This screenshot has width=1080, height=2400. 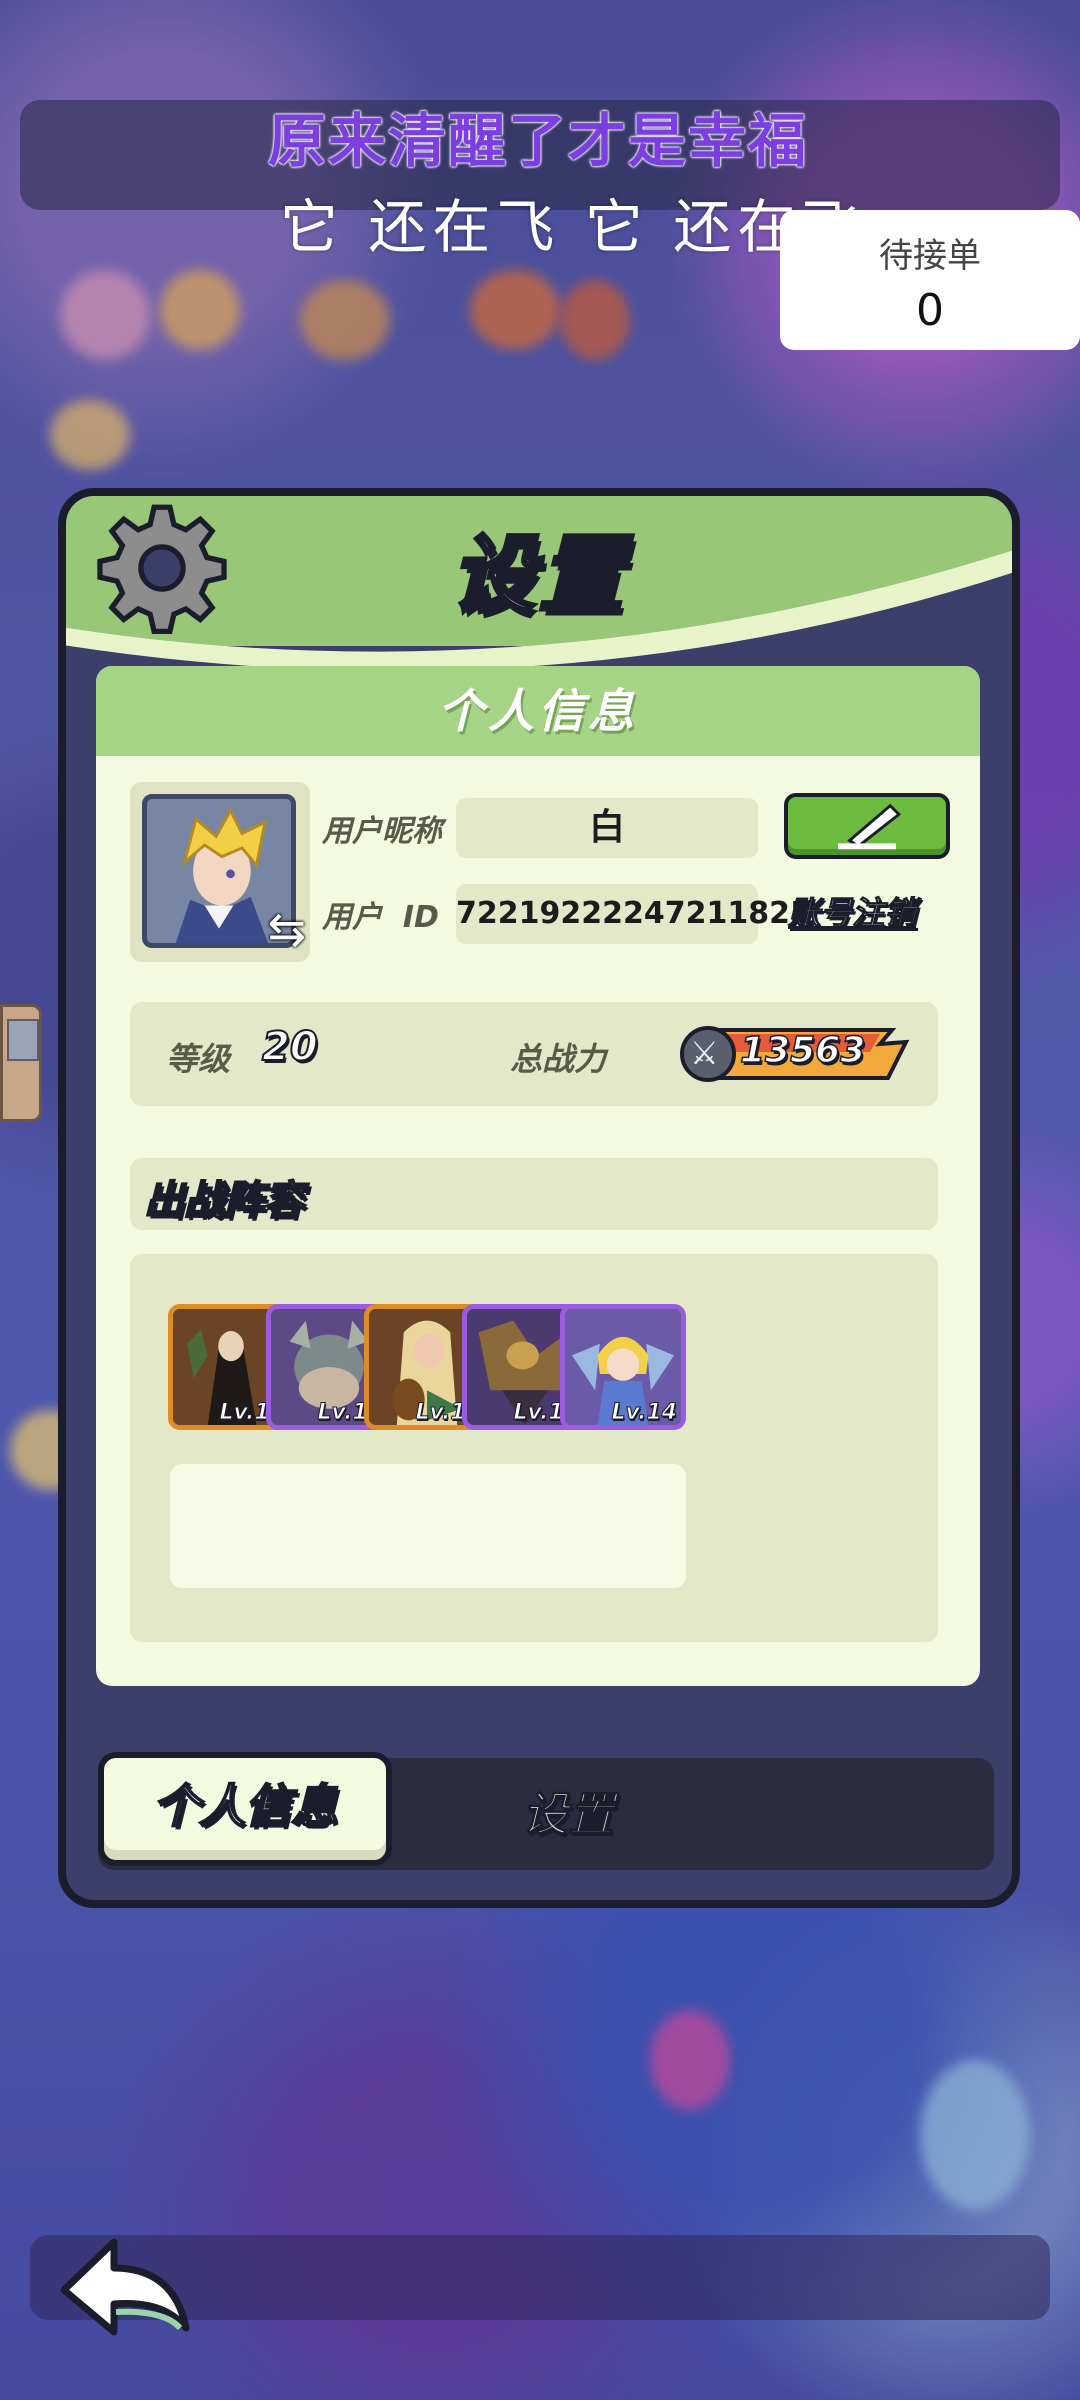 I want to click on tab-settings: 设置, so click(x=568, y=1814).